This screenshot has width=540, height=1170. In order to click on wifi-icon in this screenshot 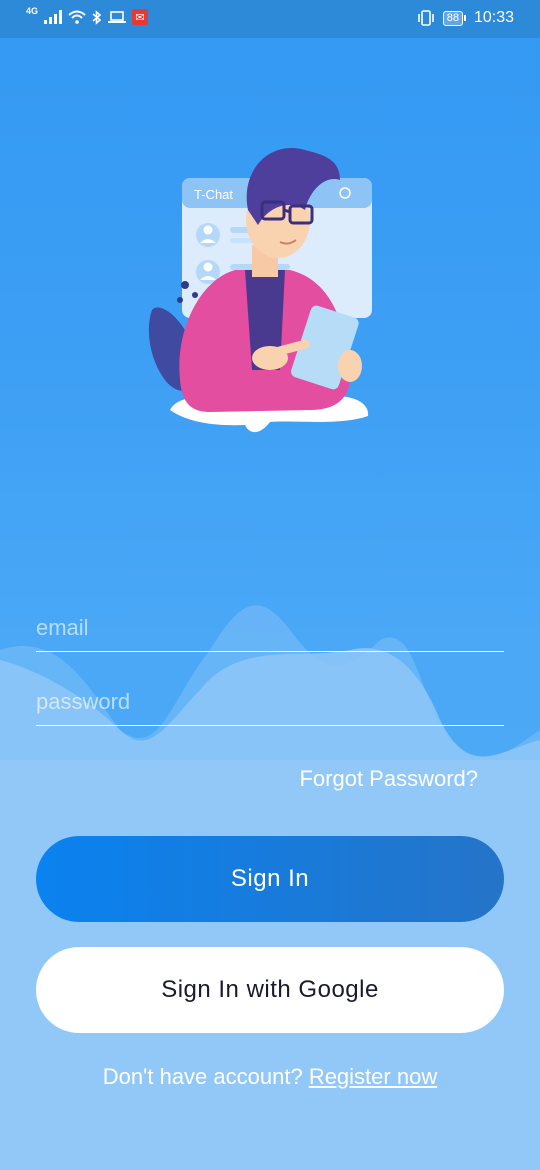, I will do `click(77, 17)`.